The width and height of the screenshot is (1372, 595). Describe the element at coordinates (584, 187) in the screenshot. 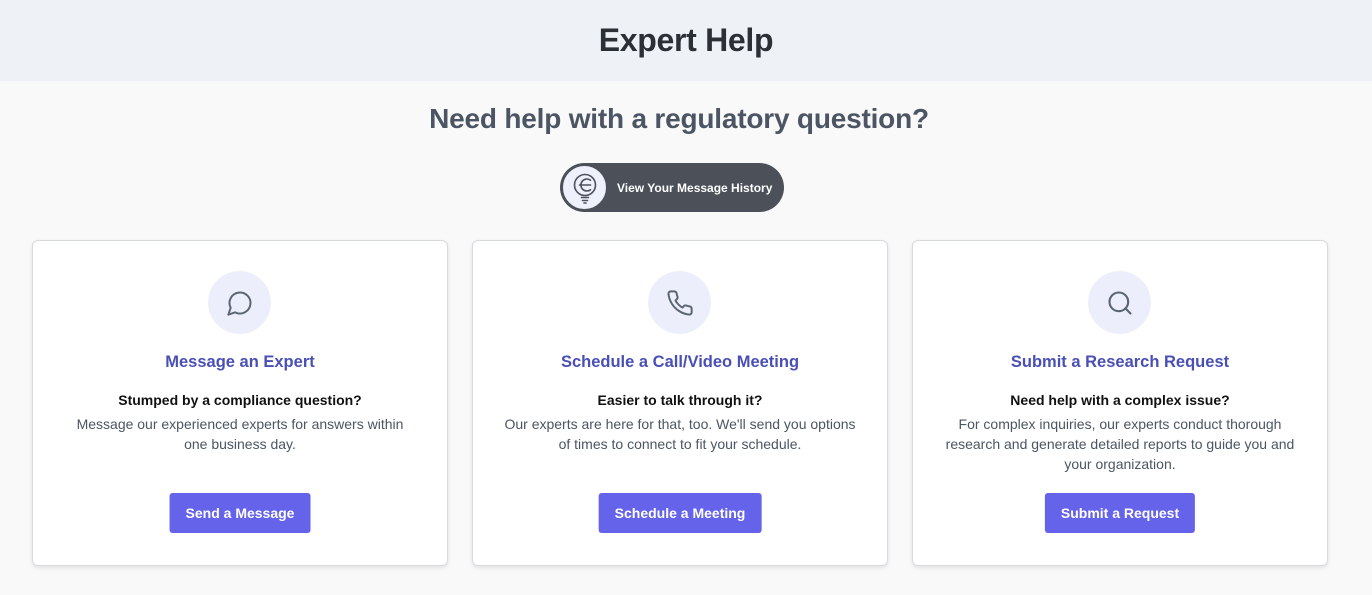

I see `lightbulb-icon` at that location.